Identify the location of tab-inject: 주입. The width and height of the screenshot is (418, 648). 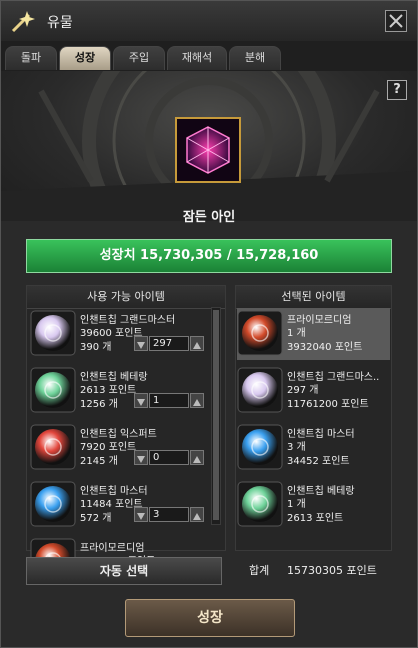
(139, 58).